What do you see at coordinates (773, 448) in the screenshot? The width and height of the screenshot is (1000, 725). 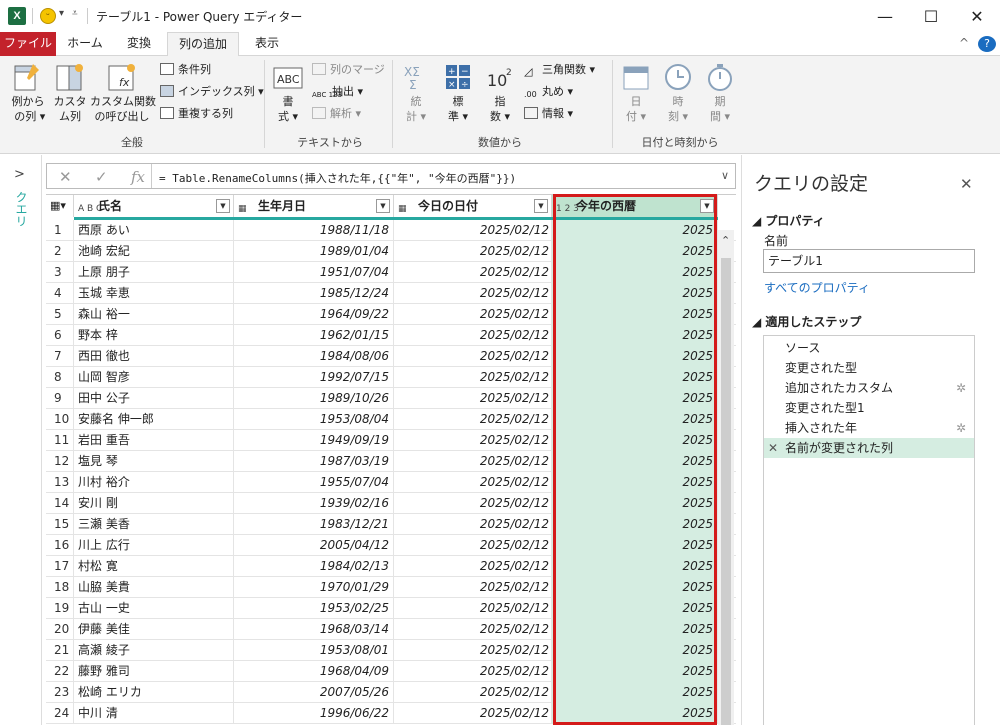 I see `delete-step-icon: ✕` at bounding box center [773, 448].